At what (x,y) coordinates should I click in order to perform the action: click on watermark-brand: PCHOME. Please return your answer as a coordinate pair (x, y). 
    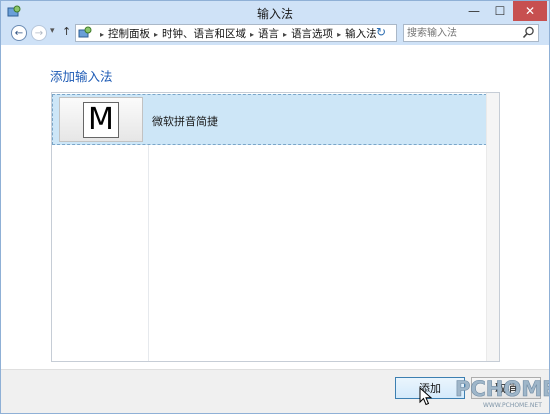
    Looking at the image, I should click on (502, 389).